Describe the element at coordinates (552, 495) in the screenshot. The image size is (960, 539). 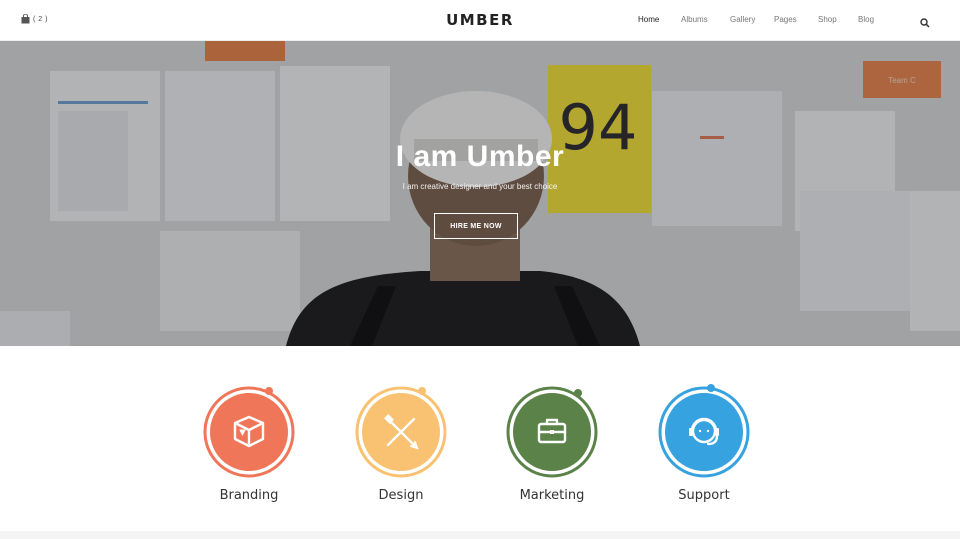
I see `service-label: Marketing` at that location.